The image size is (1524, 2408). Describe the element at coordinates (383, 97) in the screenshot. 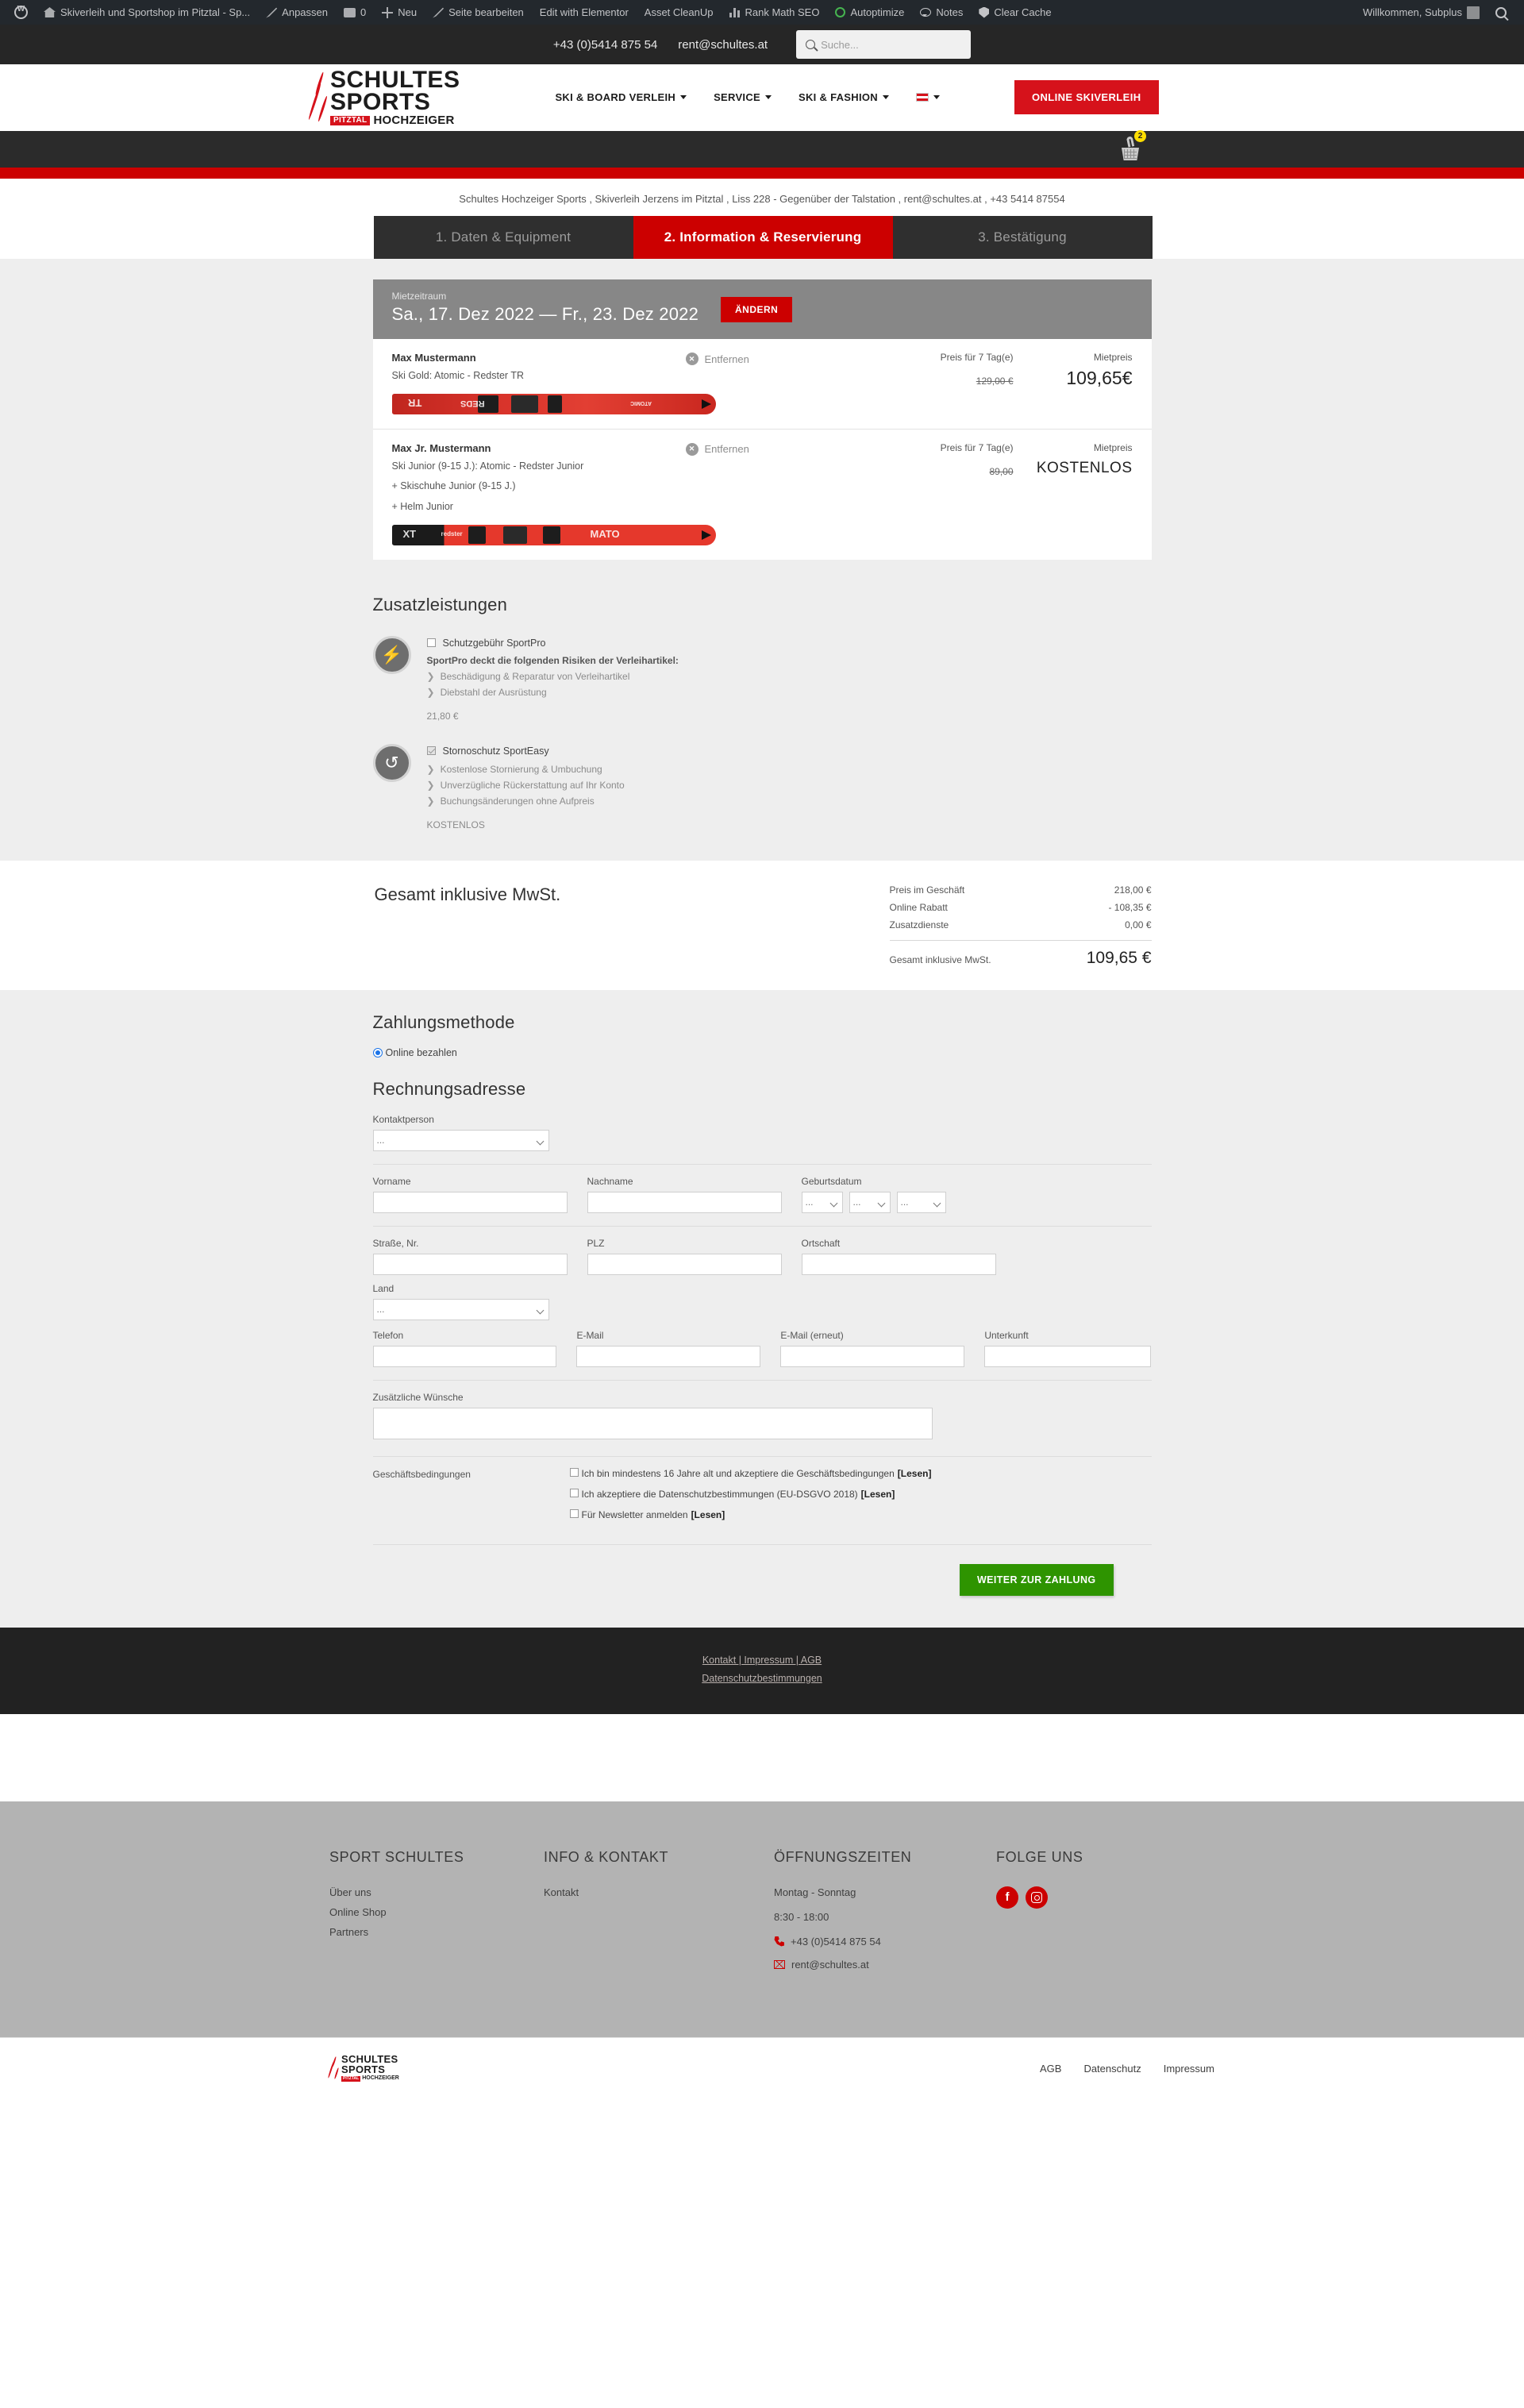

I see `site-logo: SCHULTES SPORTS PITZTAL HOCHZEIGER` at that location.